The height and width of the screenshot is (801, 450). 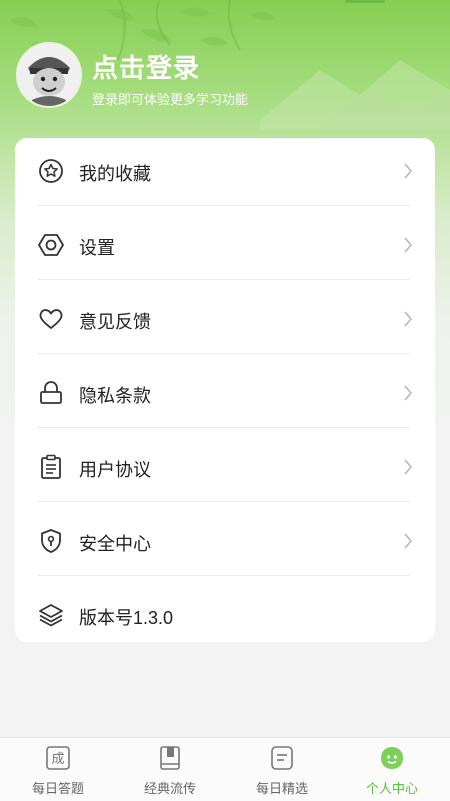 I want to click on note-icon, so click(x=282, y=758).